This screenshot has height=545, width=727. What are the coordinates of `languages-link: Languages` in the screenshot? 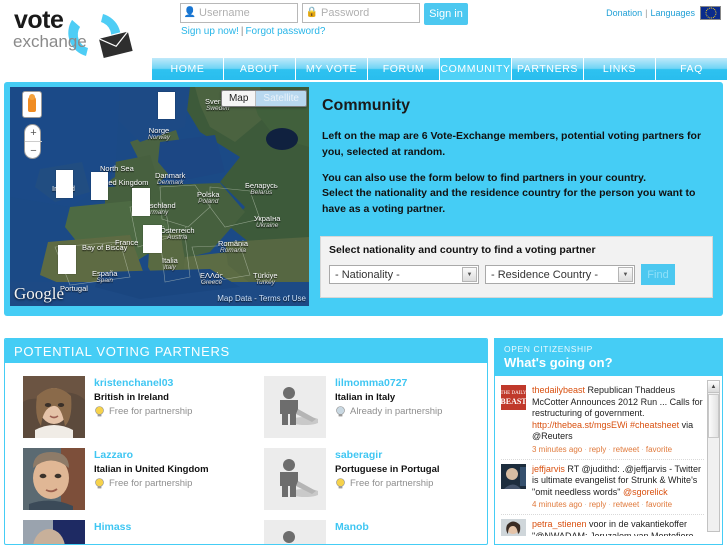 It's located at (672, 13).